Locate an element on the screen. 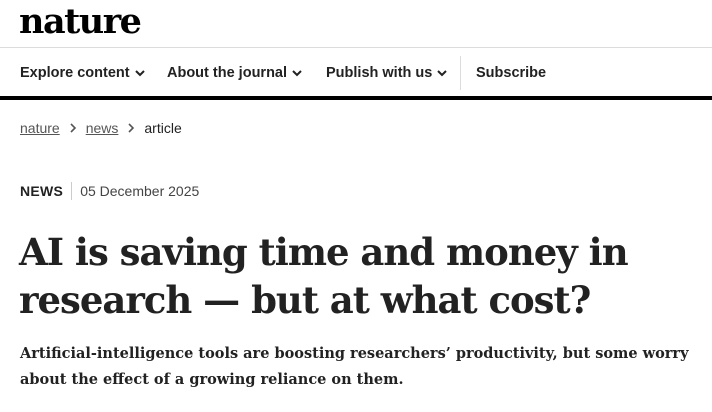 The image size is (712, 412). nav-about-journal-label: About the journal is located at coordinates (227, 73).